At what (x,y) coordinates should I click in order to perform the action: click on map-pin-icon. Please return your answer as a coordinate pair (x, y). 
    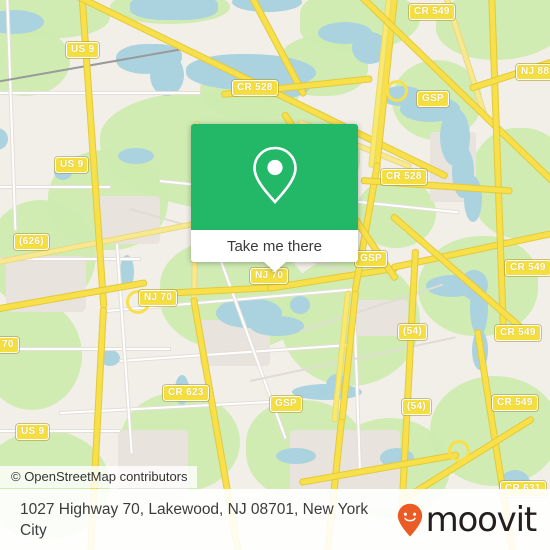
    Looking at the image, I should click on (275, 177).